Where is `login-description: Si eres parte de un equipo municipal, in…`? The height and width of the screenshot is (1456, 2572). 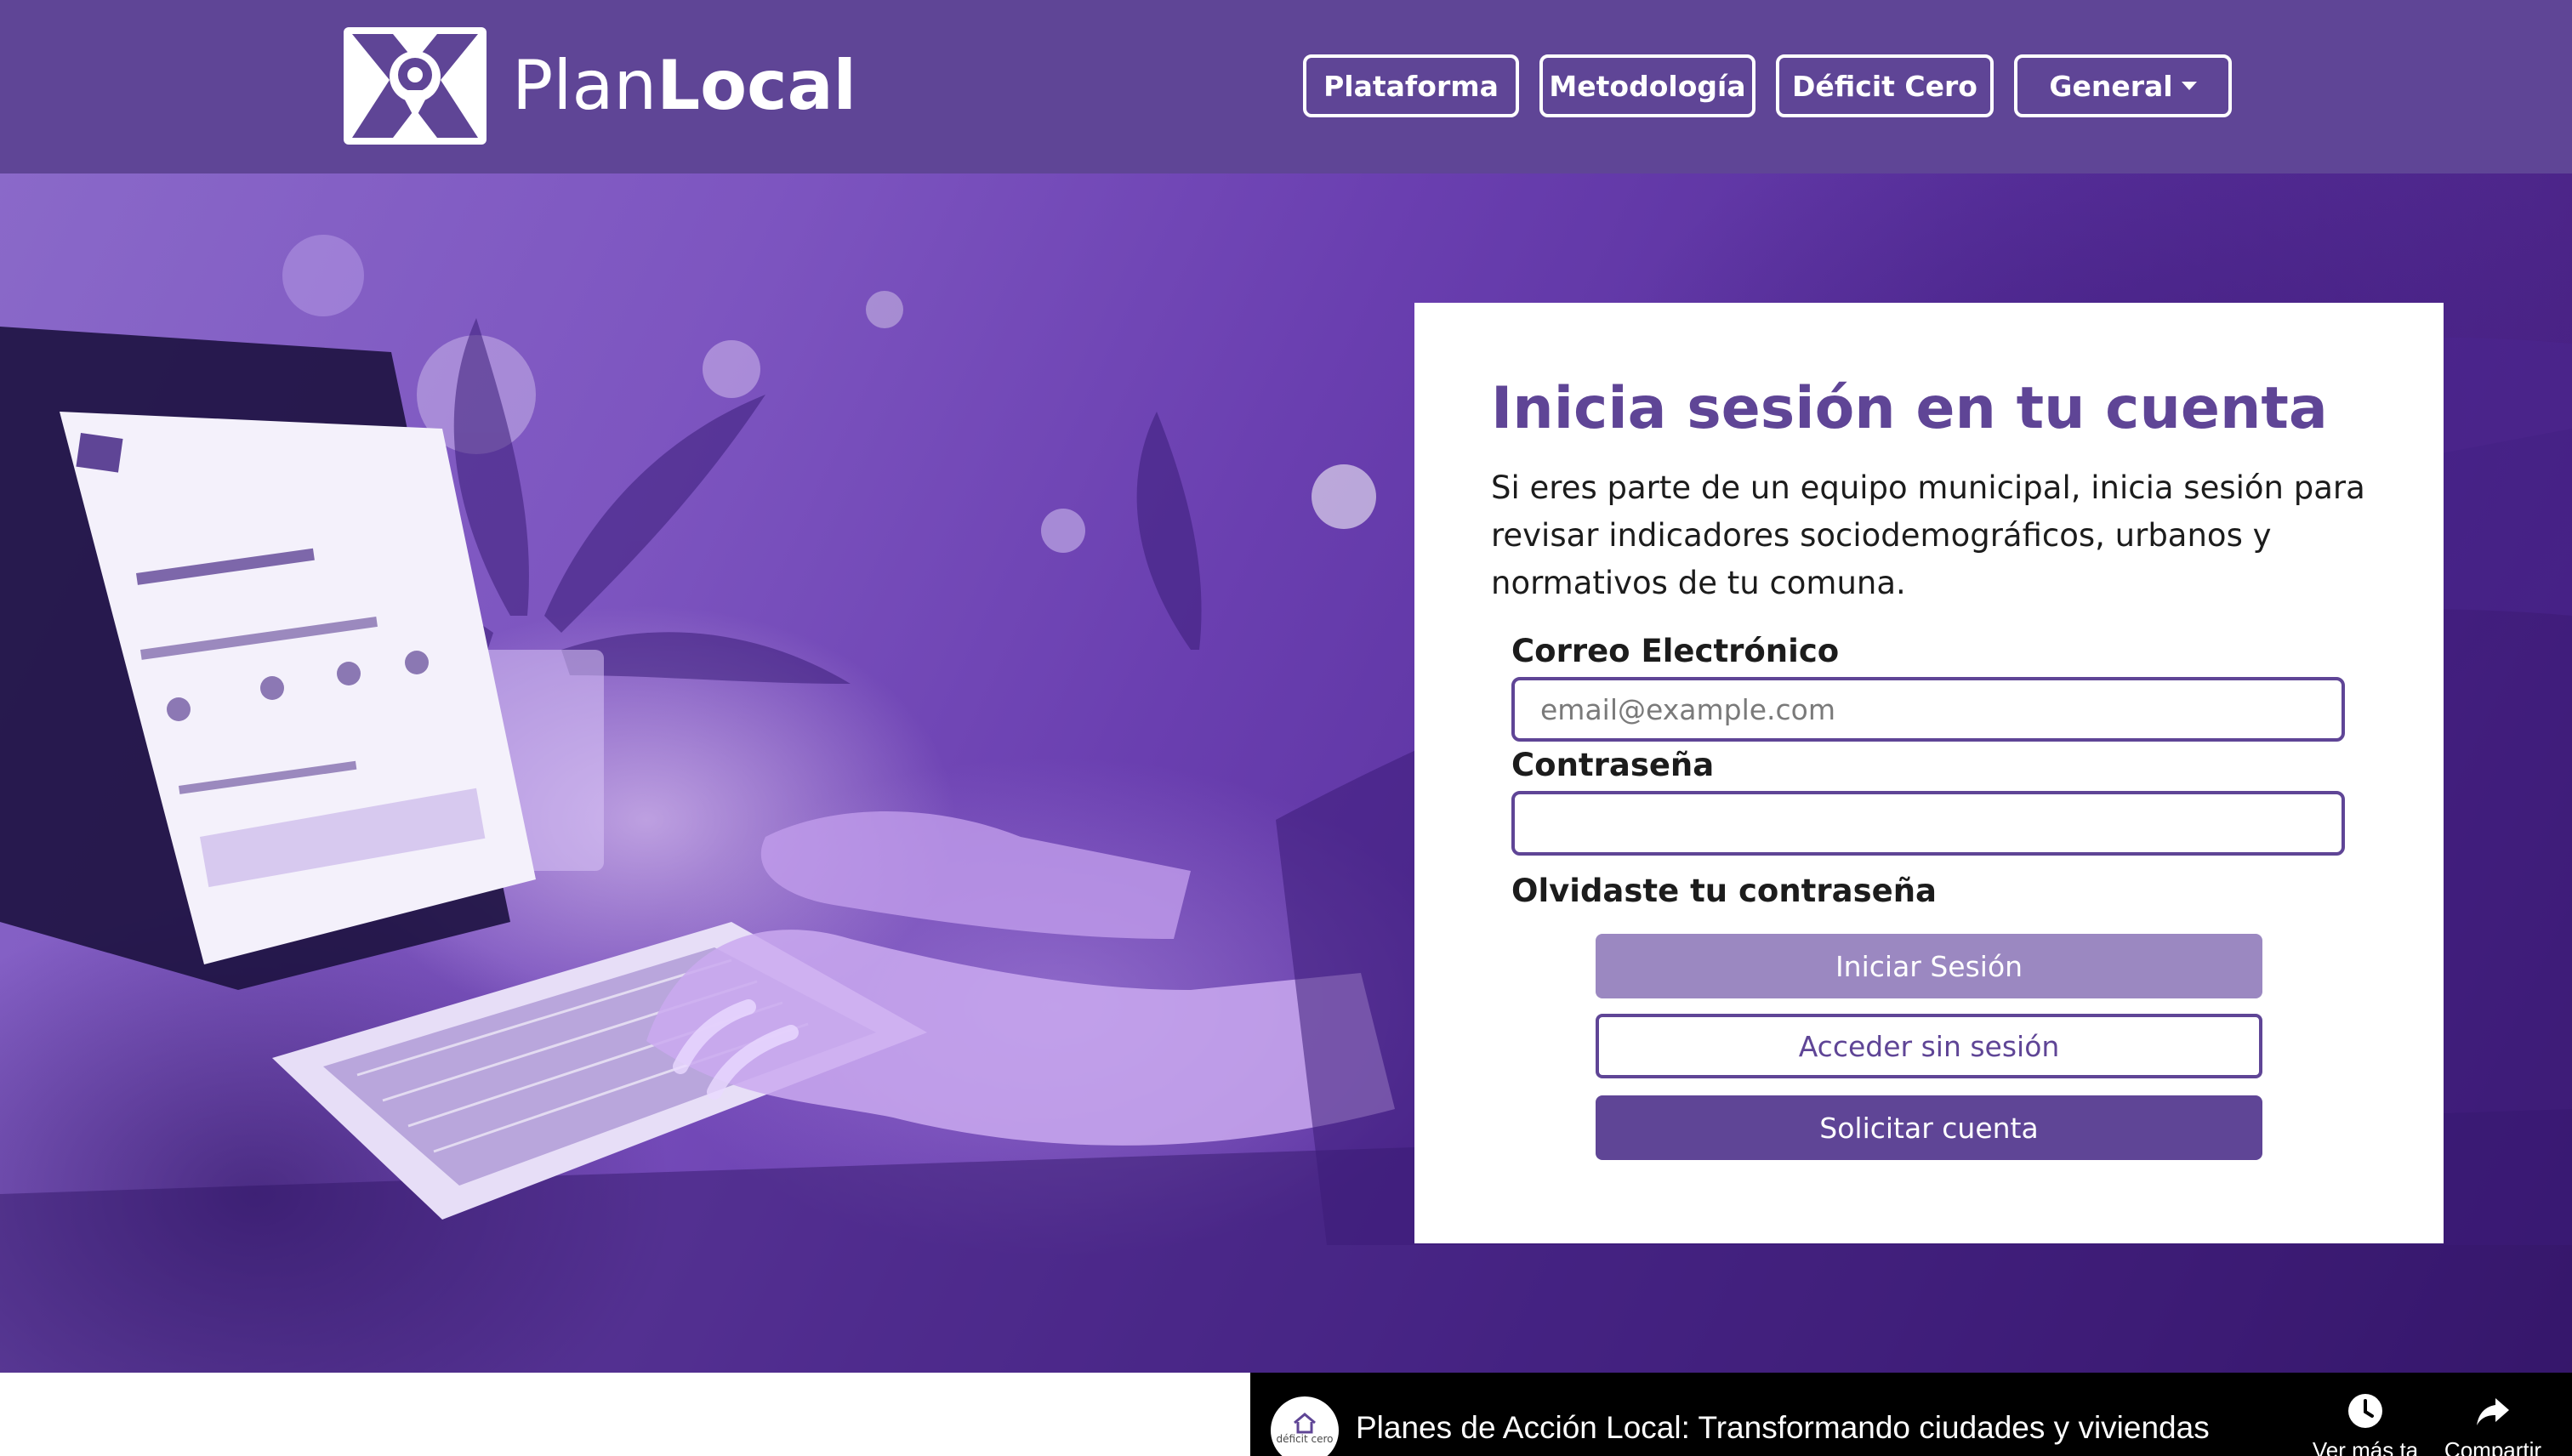 login-description: Si eres parte de un equipo municipal, in… is located at coordinates (1928, 535).